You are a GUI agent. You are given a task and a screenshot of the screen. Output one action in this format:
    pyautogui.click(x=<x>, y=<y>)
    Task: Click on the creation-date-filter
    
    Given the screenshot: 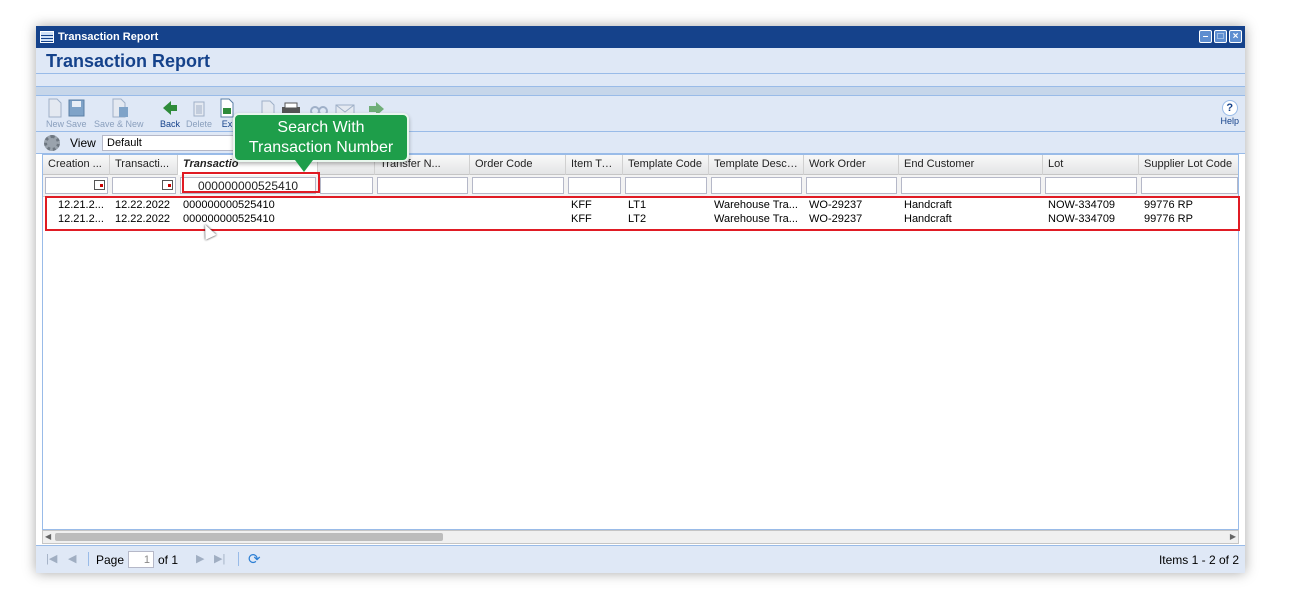 What is the action you would take?
    pyautogui.click(x=76, y=185)
    